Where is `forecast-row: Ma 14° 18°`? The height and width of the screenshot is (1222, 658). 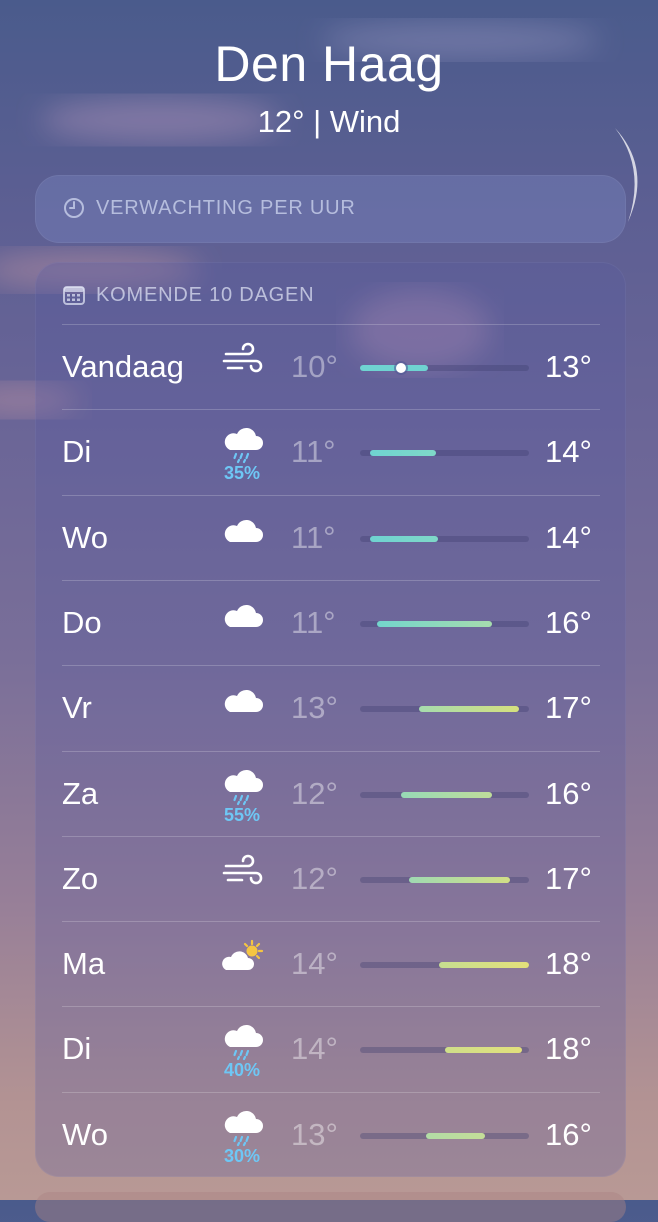 forecast-row: Ma 14° 18° is located at coordinates (330, 963).